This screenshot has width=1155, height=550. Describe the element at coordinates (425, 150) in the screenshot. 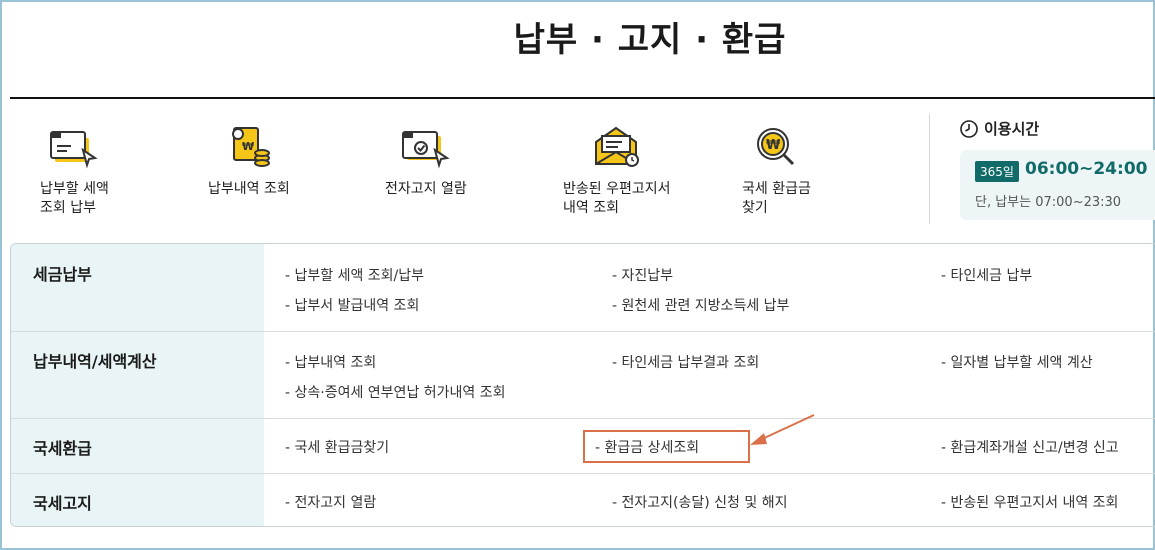

I see `e-notice-icon` at that location.